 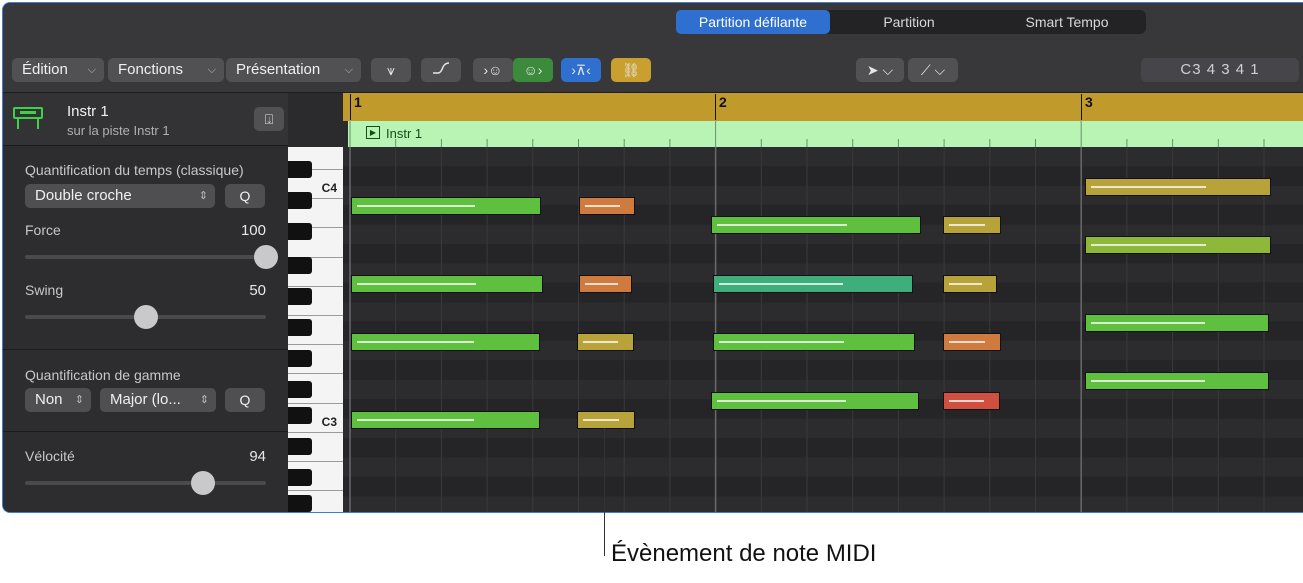 What do you see at coordinates (145, 431) in the screenshot?
I see `divider` at bounding box center [145, 431].